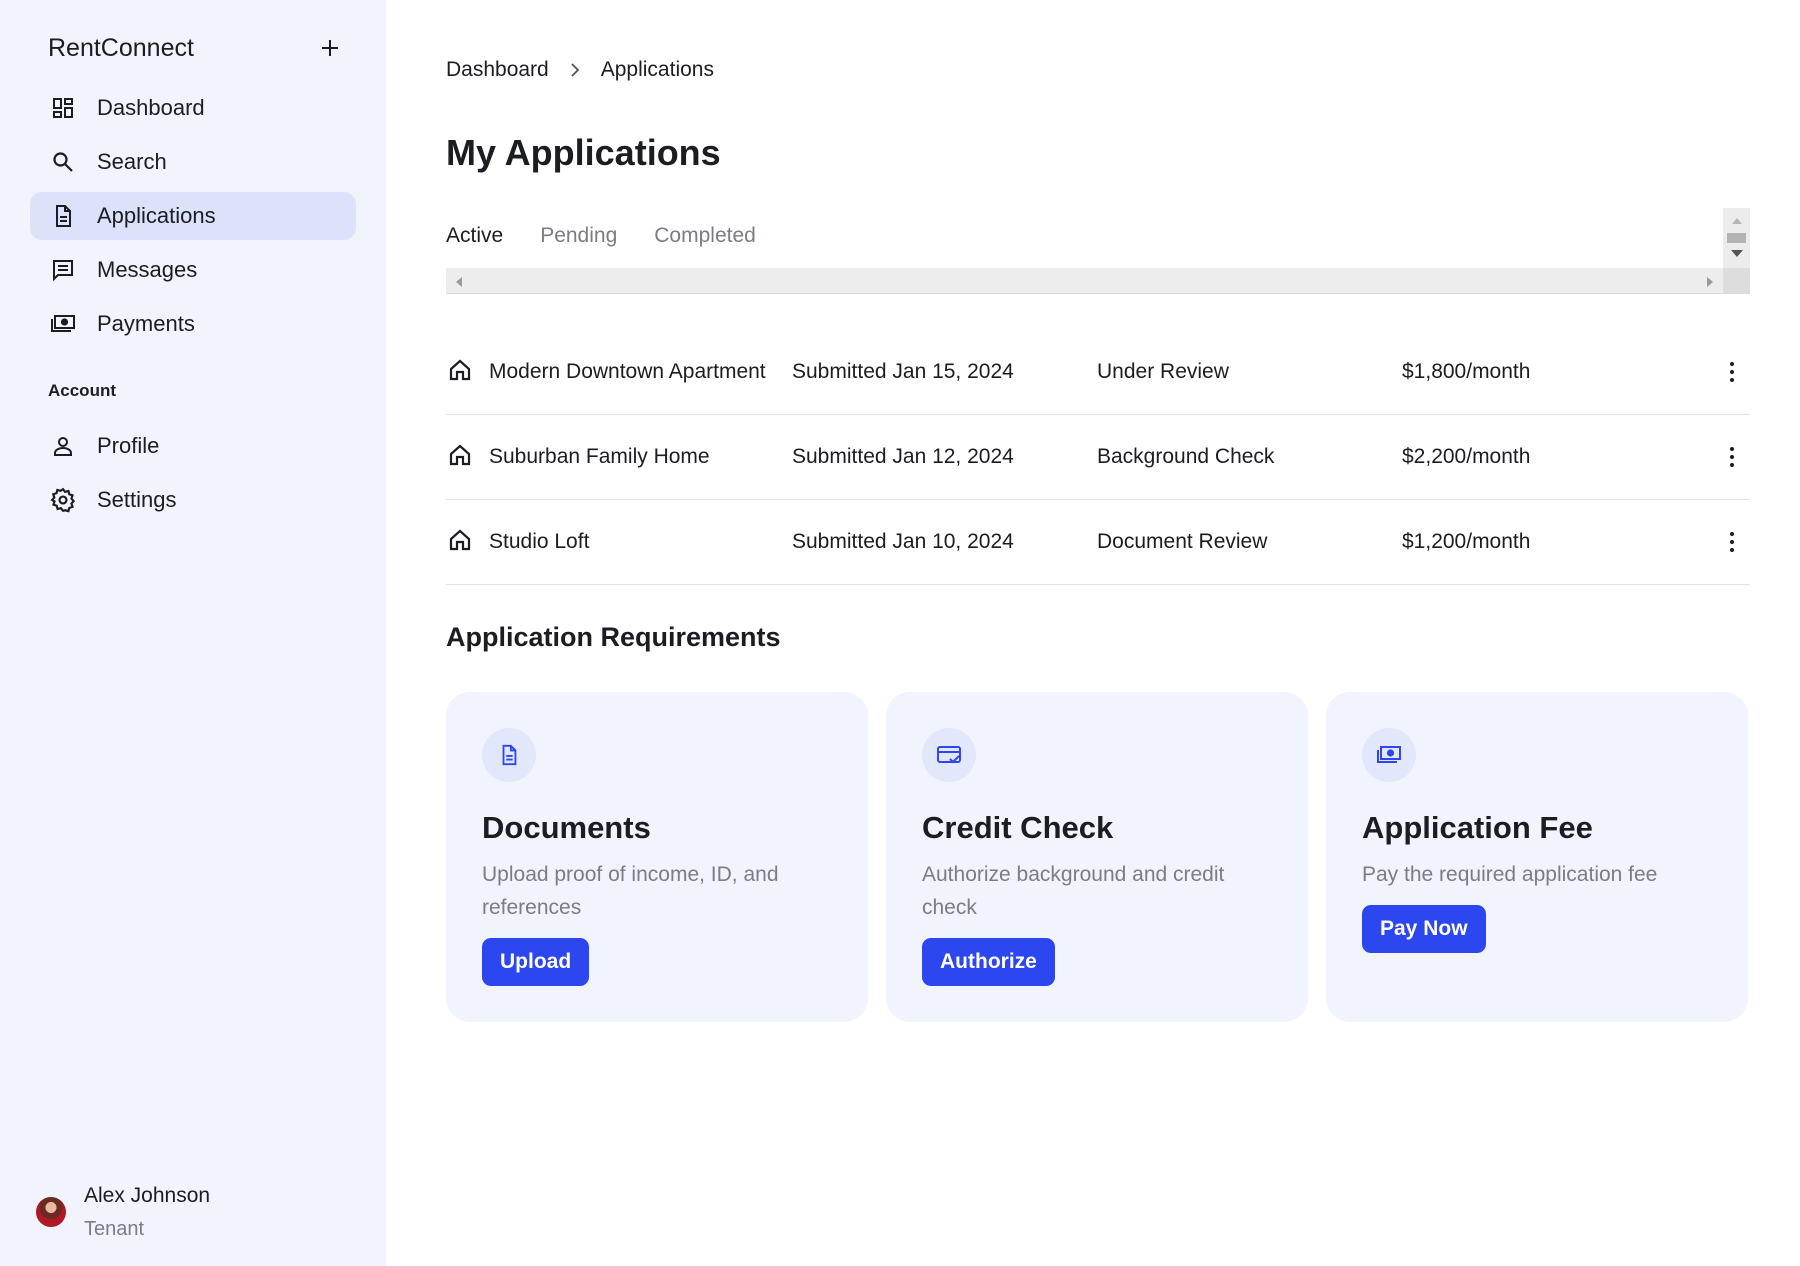  What do you see at coordinates (146, 323) in the screenshot?
I see `sidebar-item-label: Payments` at bounding box center [146, 323].